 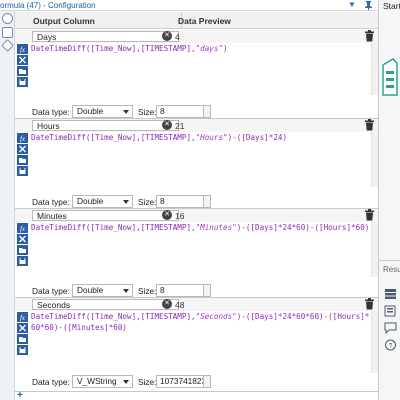 What do you see at coordinates (7, 45) in the screenshot?
I see `tag-icon` at bounding box center [7, 45].